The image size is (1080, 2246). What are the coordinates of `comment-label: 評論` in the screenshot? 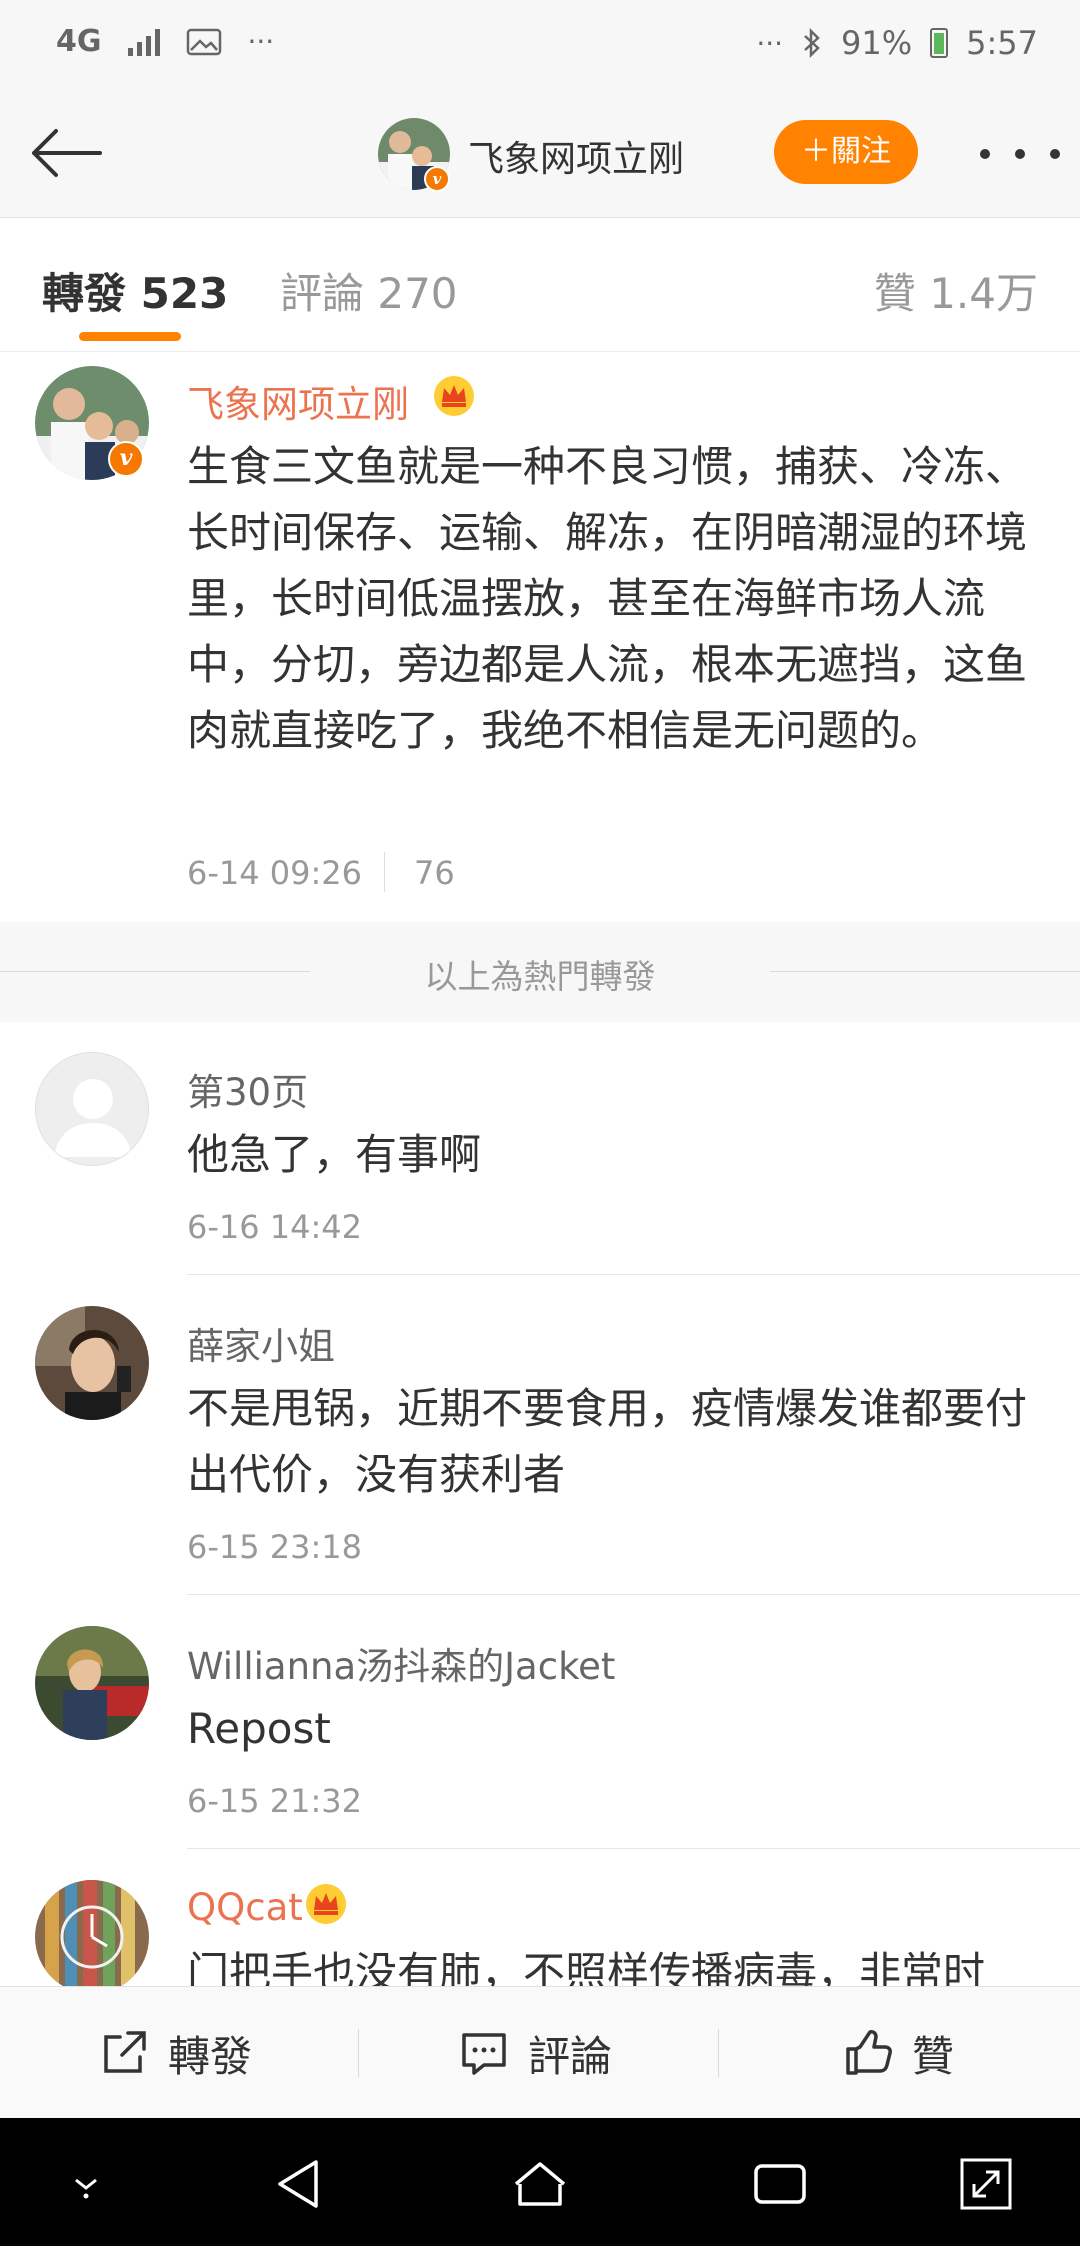 It's located at (570, 2056).